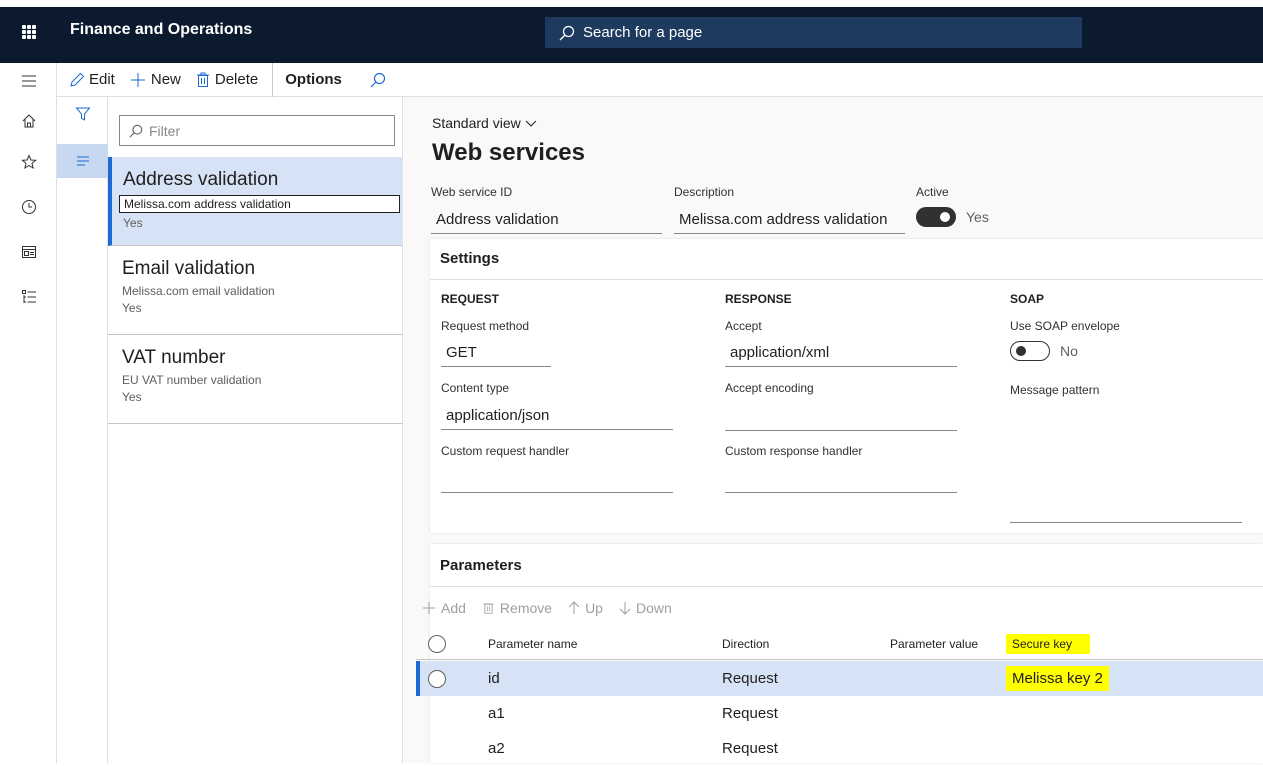  What do you see at coordinates (29, 121) in the screenshot?
I see `home-icon` at bounding box center [29, 121].